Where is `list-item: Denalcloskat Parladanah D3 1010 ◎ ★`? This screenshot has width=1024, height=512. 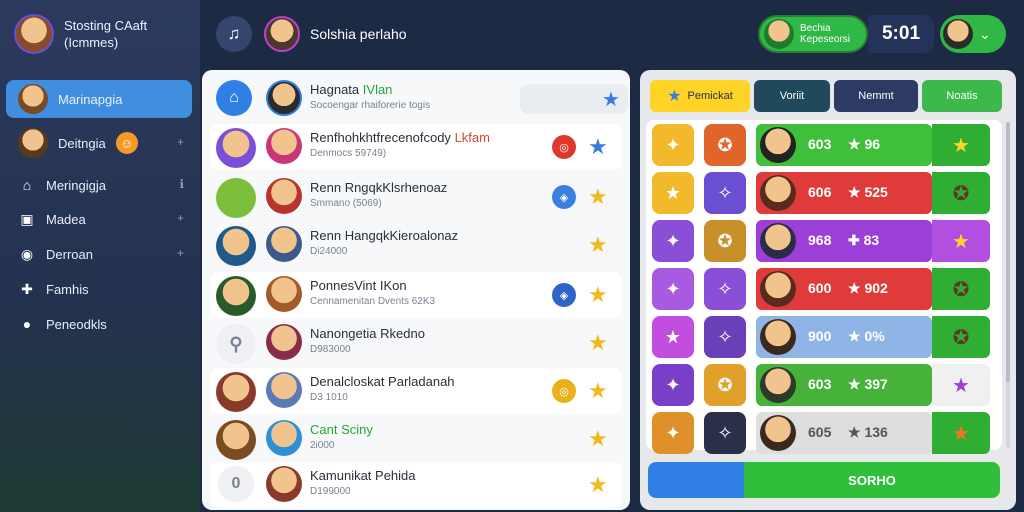
list-item: Denalcloskat Parladanah D3 1010 ◎ ★ is located at coordinates (416, 391).